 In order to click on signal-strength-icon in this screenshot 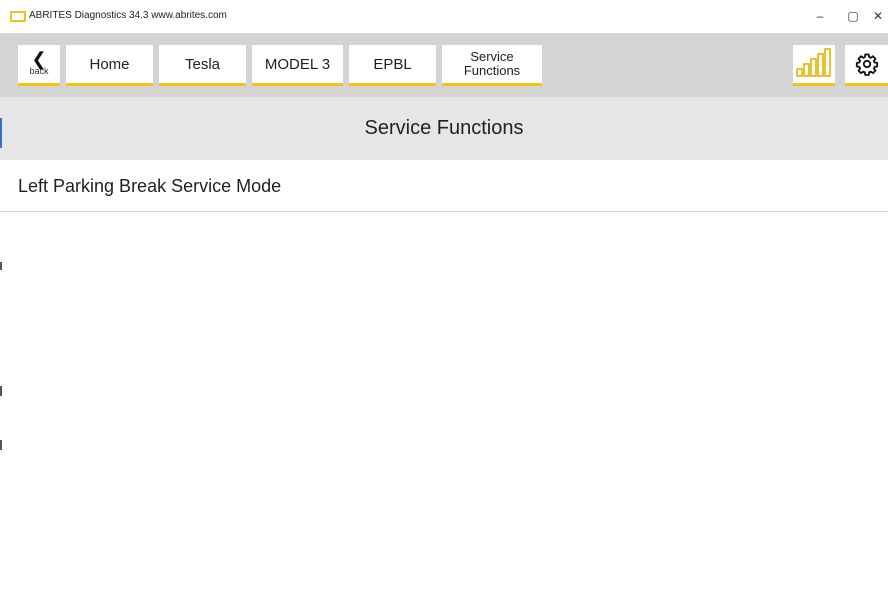, I will do `click(813, 62)`.